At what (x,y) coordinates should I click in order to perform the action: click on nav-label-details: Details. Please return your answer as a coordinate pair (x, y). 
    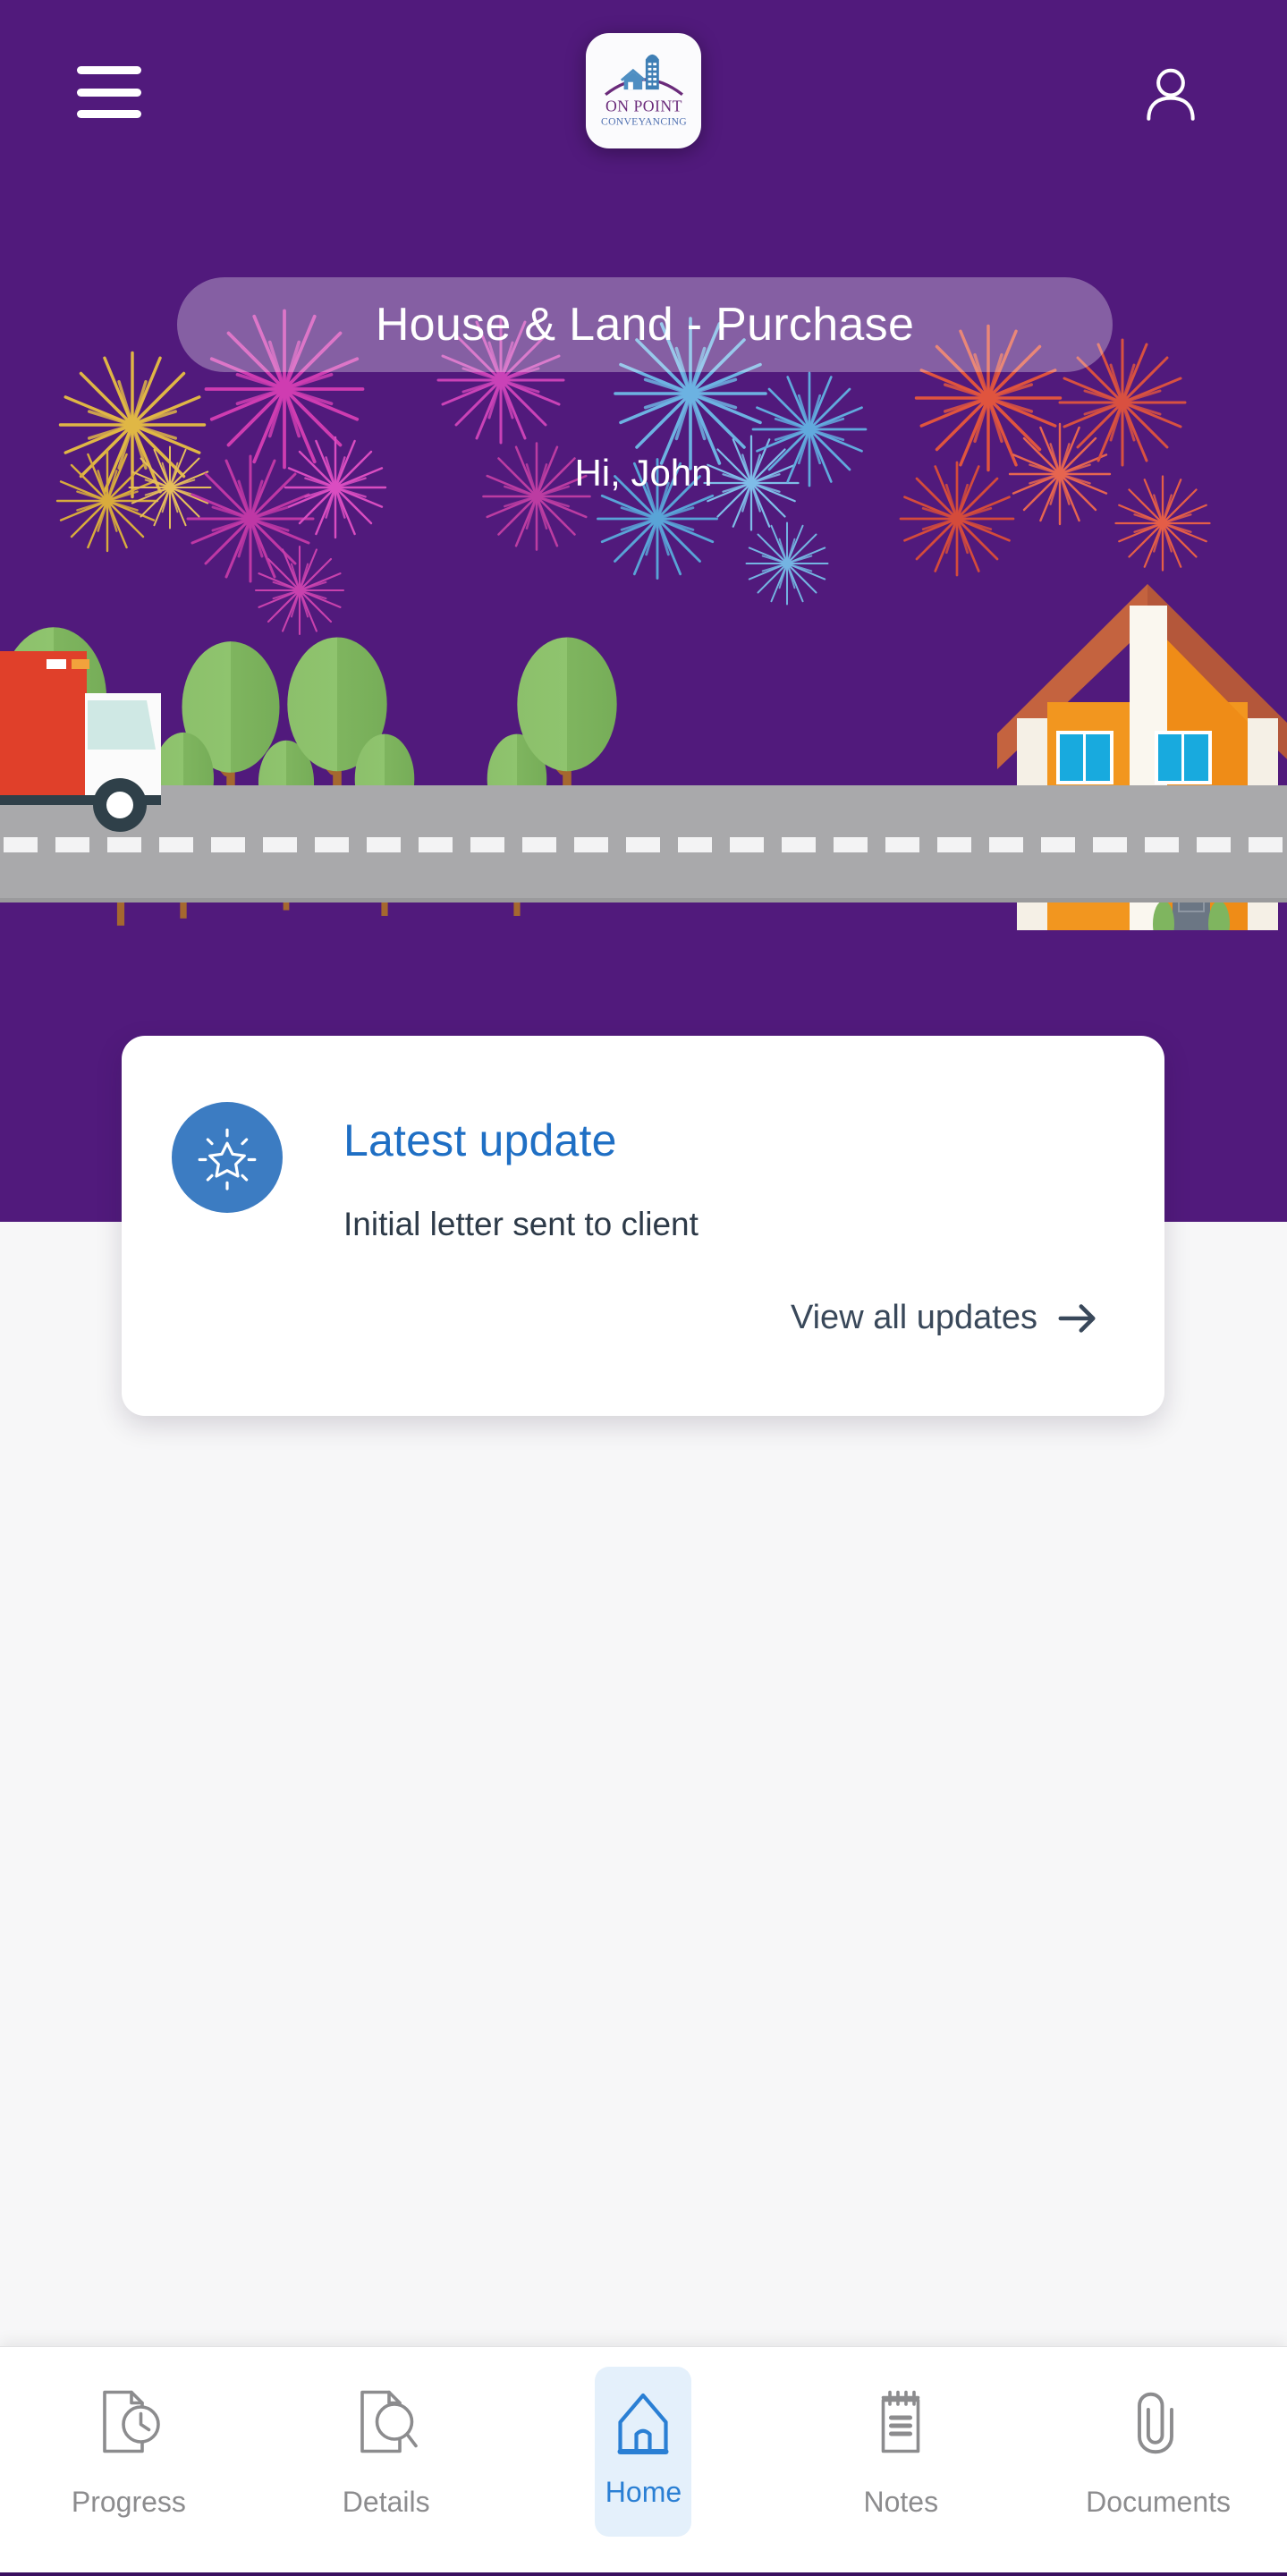
    Looking at the image, I should click on (386, 2502).